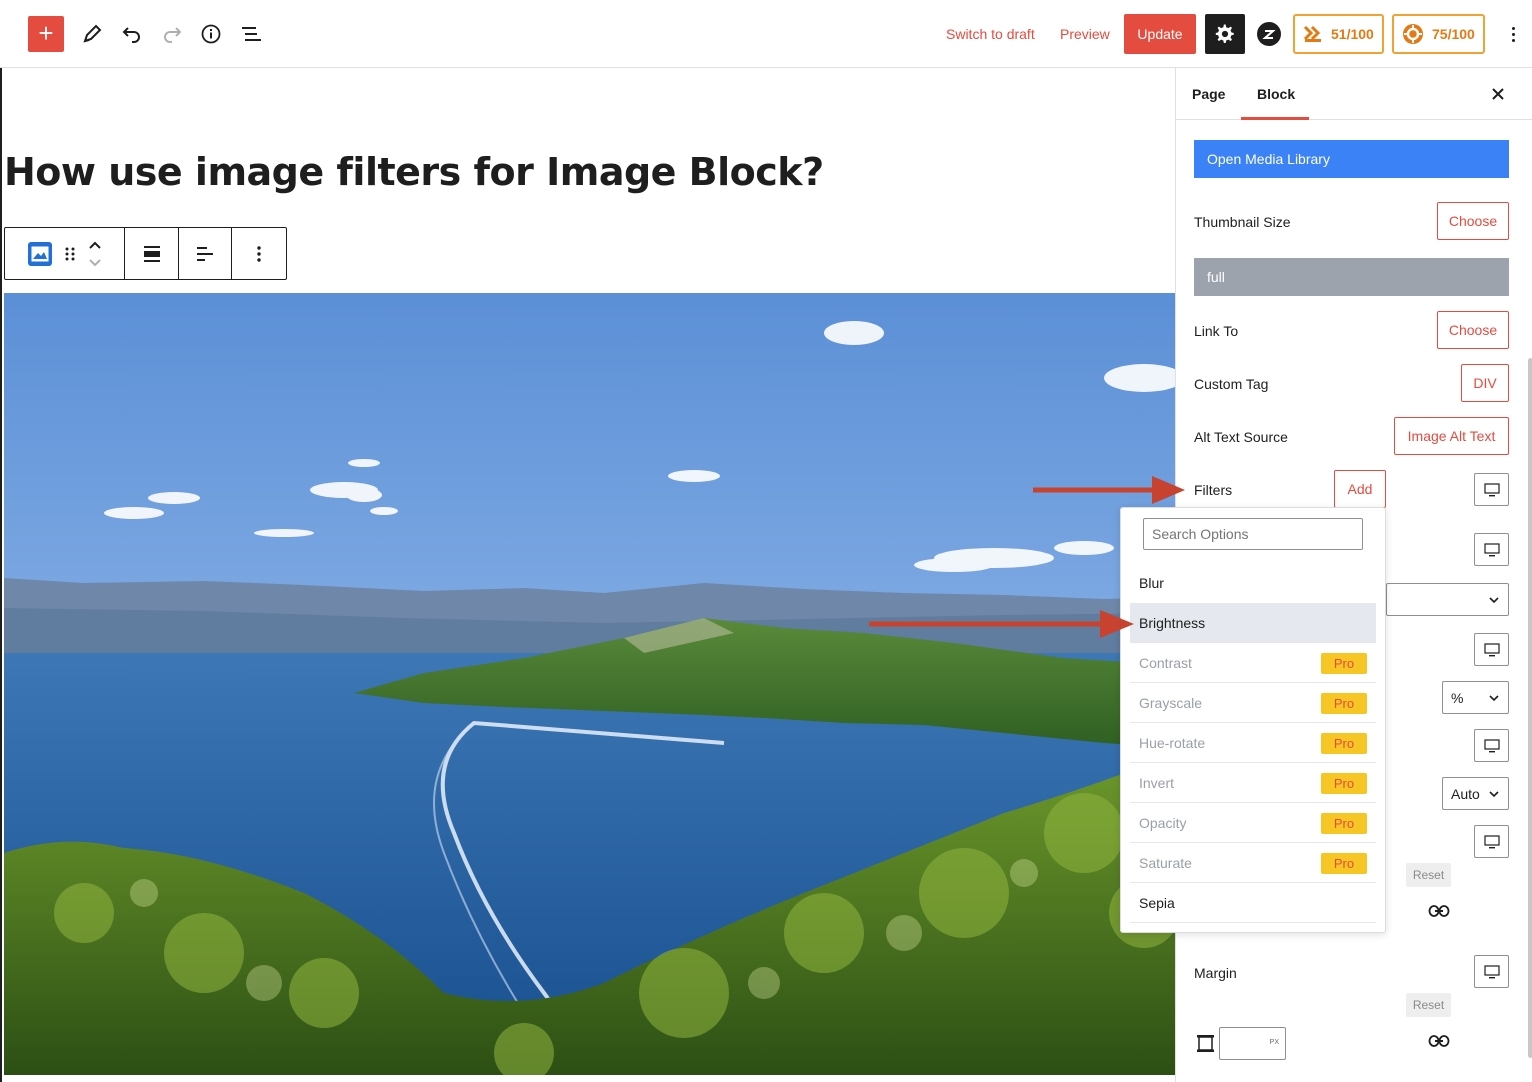 The image size is (1532, 1082). Describe the element at coordinates (1242, 222) in the screenshot. I see `thumbnail-size-label: Thumbnail Size` at that location.